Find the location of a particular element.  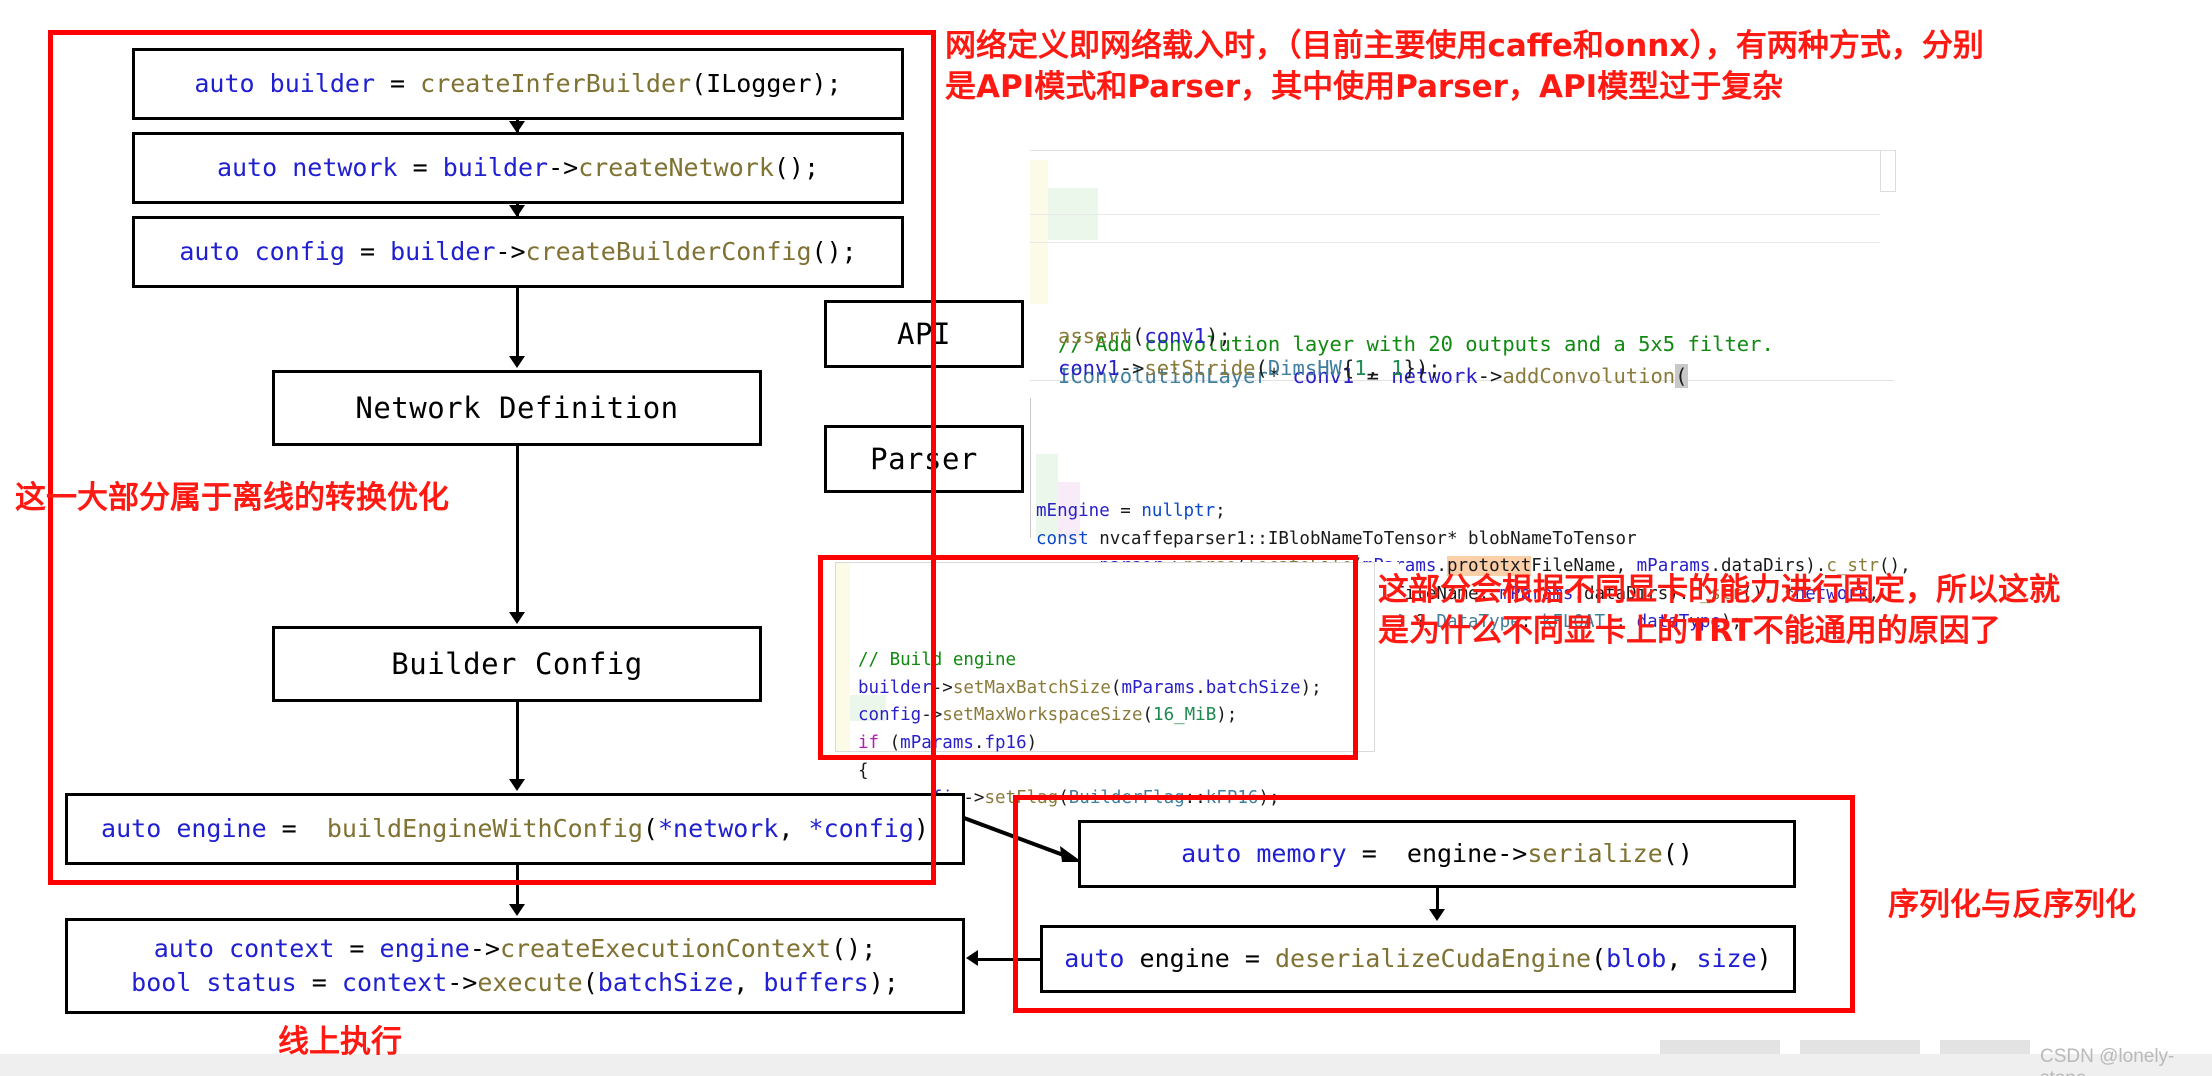

code-line: { is located at coordinates (863, 770).